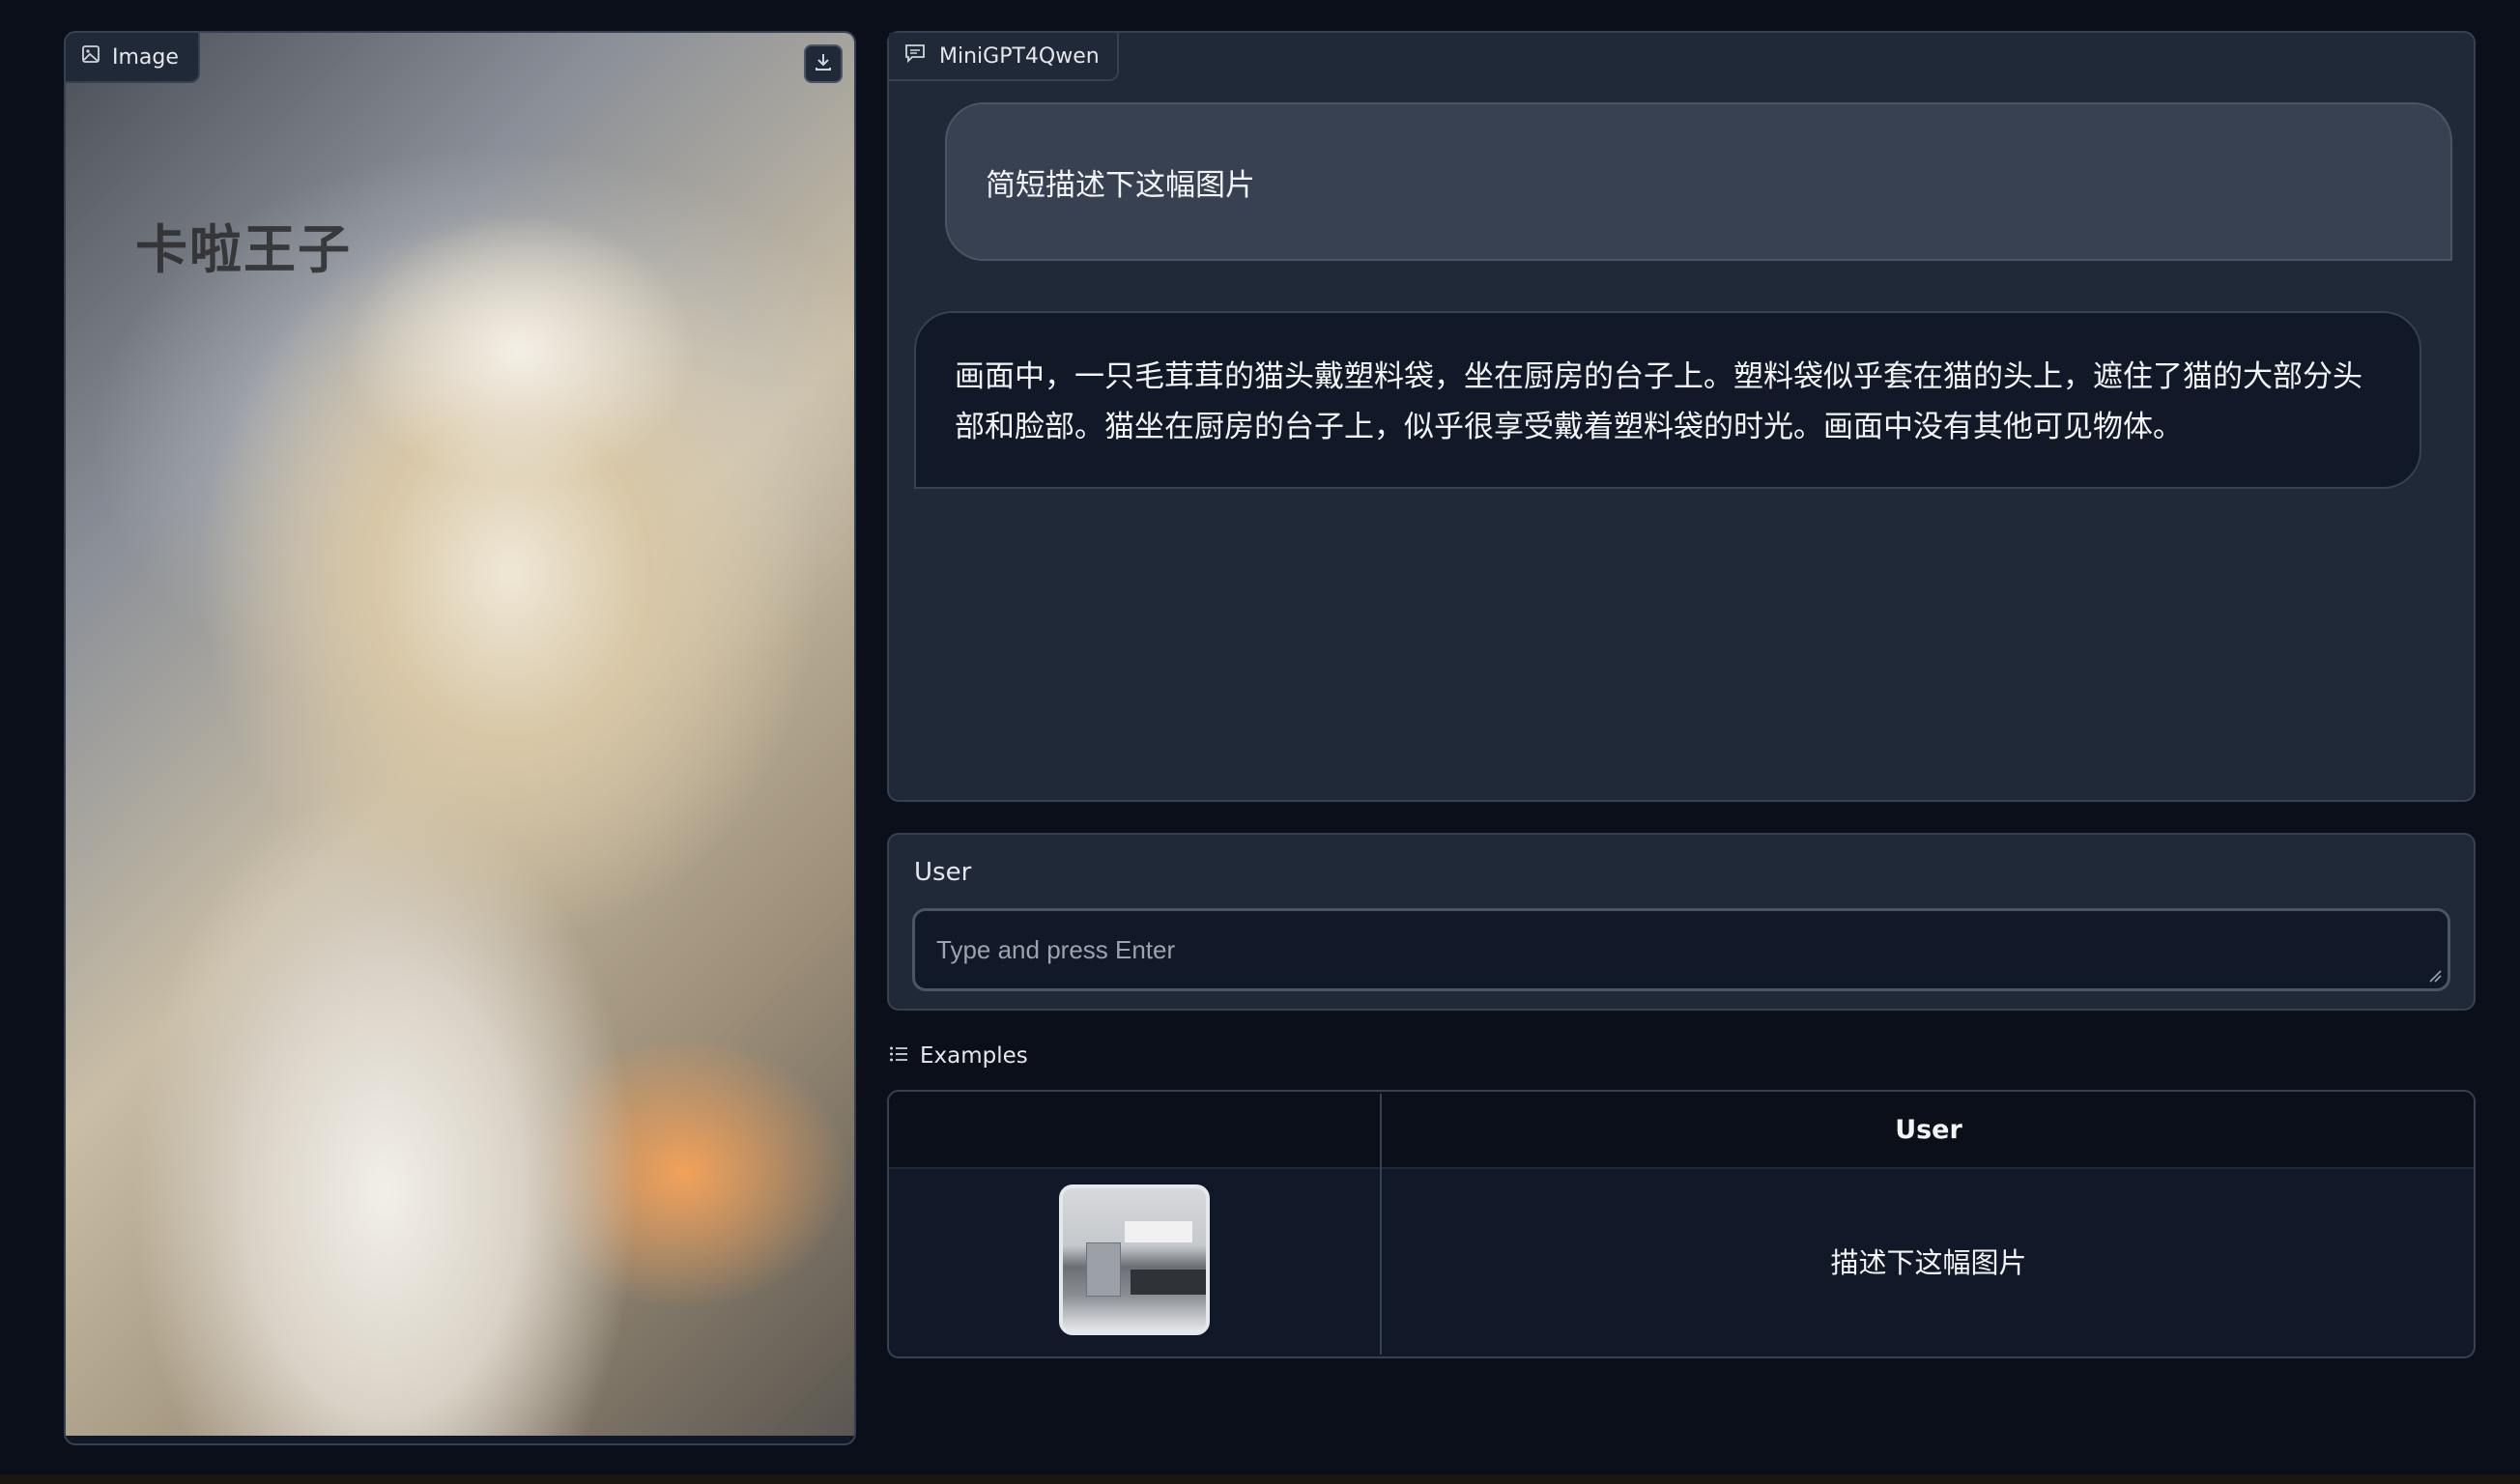 The width and height of the screenshot is (2520, 1484). Describe the element at coordinates (145, 57) in the screenshot. I see `image-label-text: Image` at that location.